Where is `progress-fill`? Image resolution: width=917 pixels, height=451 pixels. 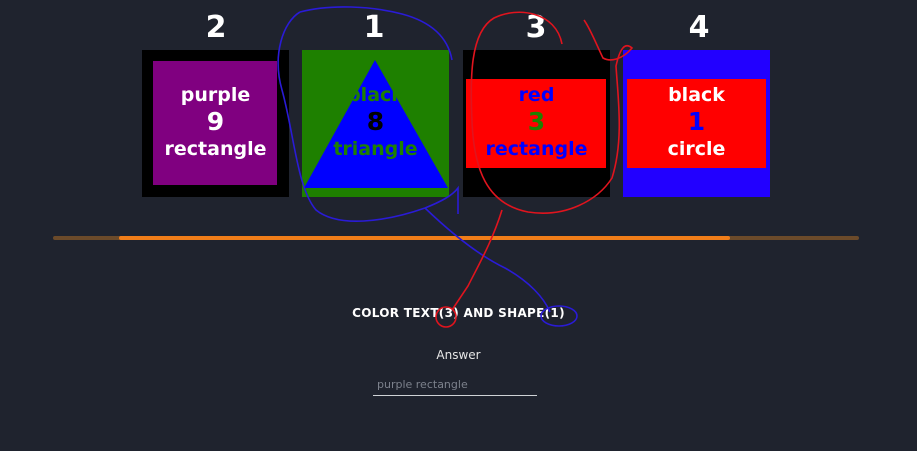 progress-fill is located at coordinates (425, 238).